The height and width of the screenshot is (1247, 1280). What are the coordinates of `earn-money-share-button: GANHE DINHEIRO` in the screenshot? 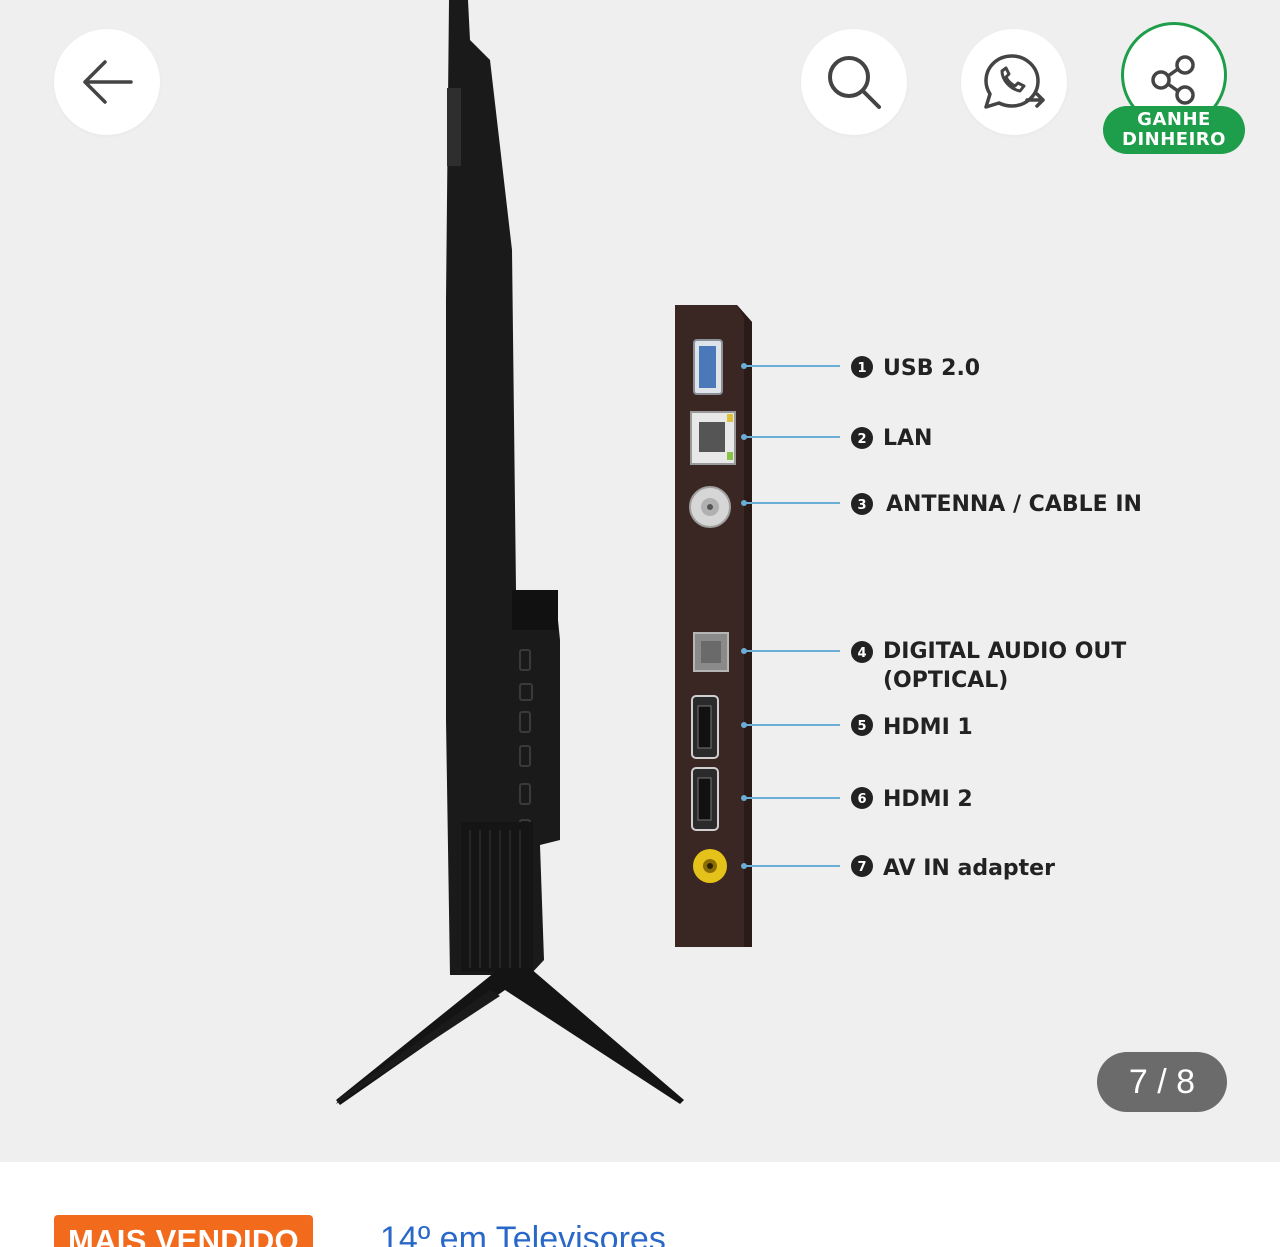 It's located at (1174, 89).